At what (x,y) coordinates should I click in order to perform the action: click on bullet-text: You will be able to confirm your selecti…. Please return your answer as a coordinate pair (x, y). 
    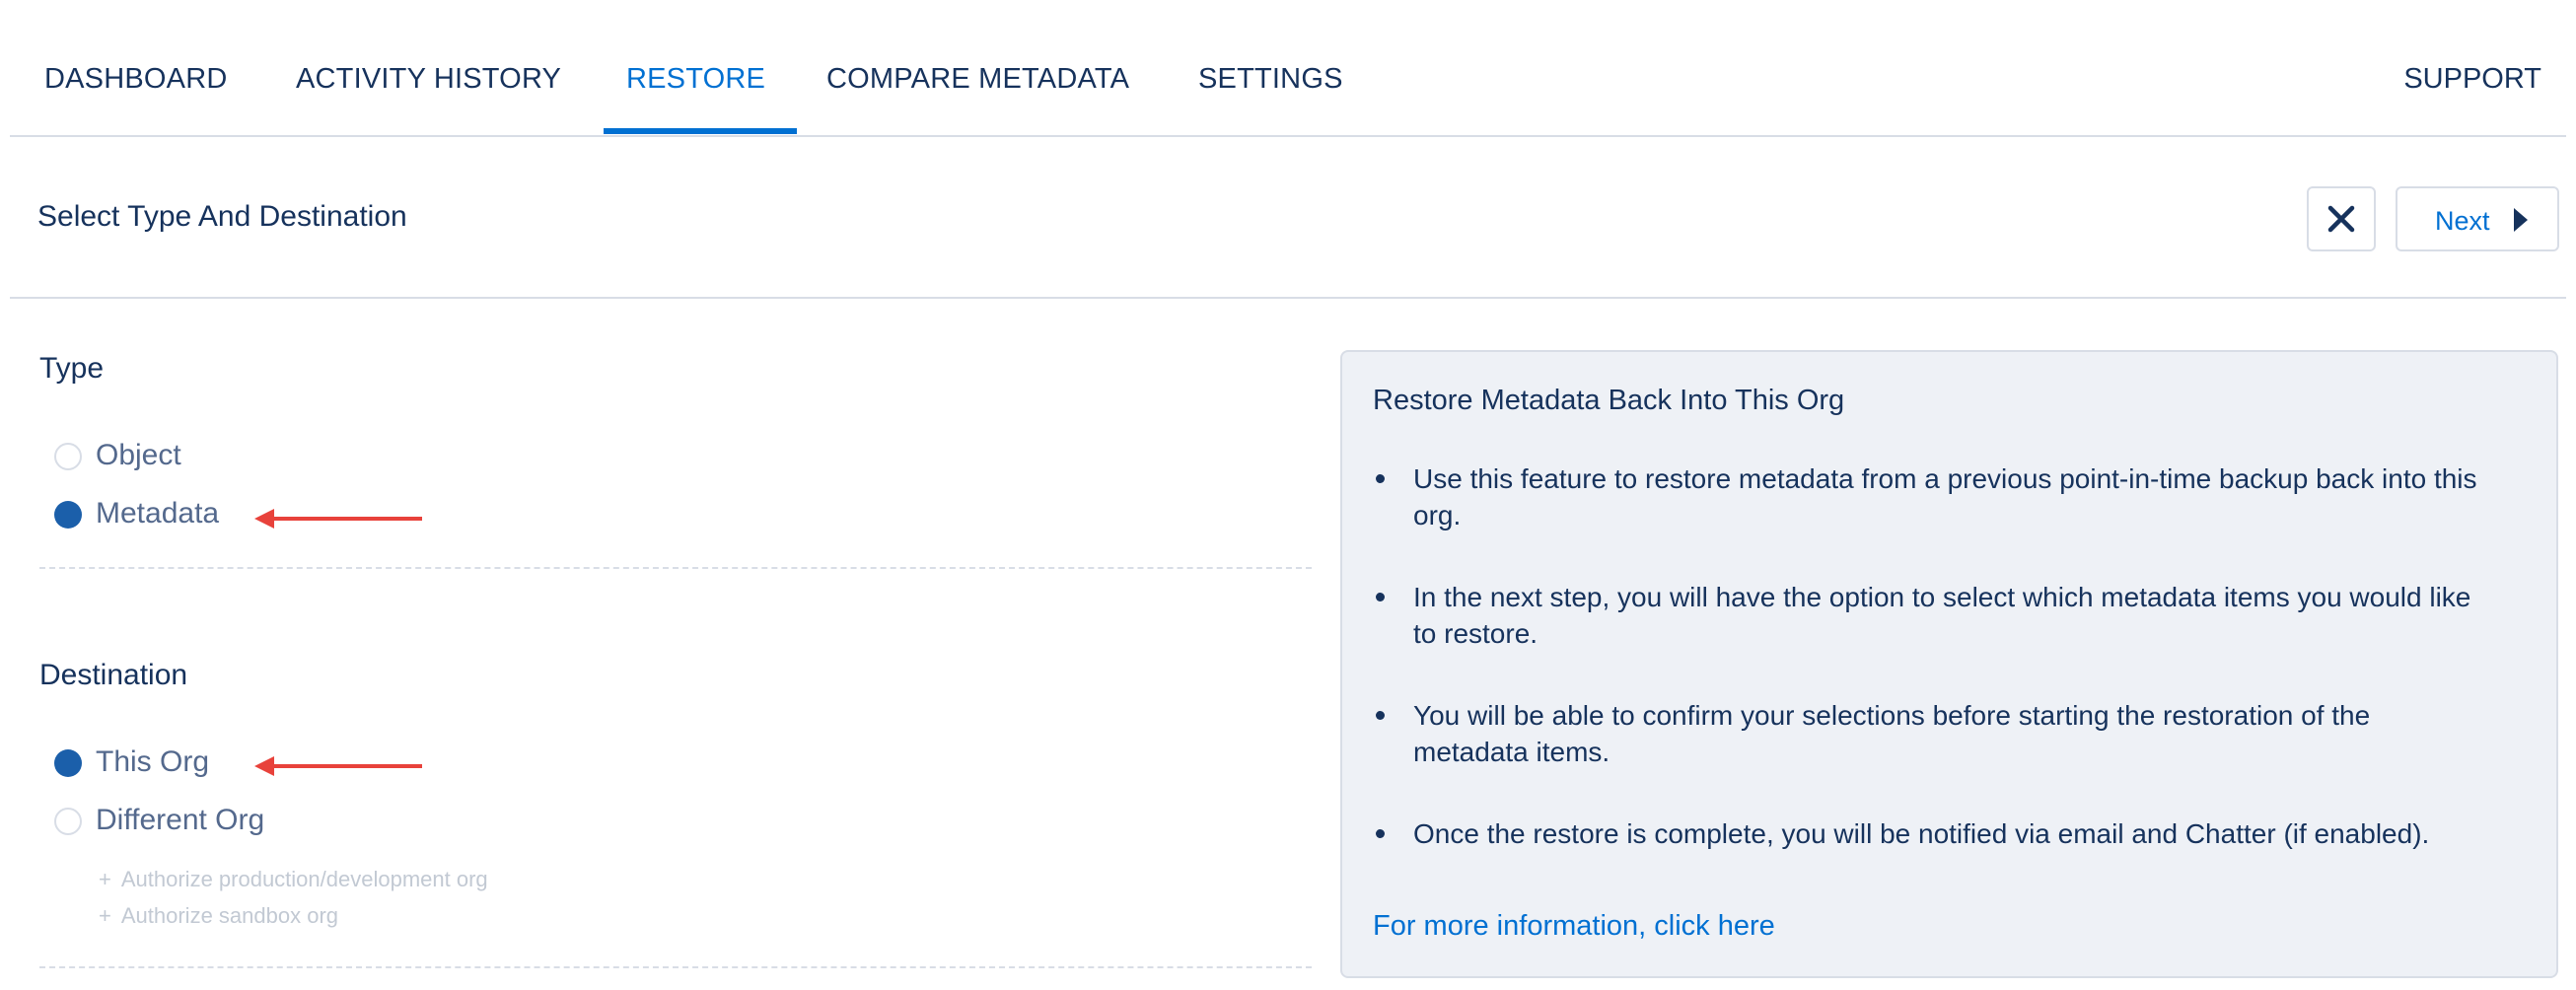
    Looking at the image, I should click on (1892, 734).